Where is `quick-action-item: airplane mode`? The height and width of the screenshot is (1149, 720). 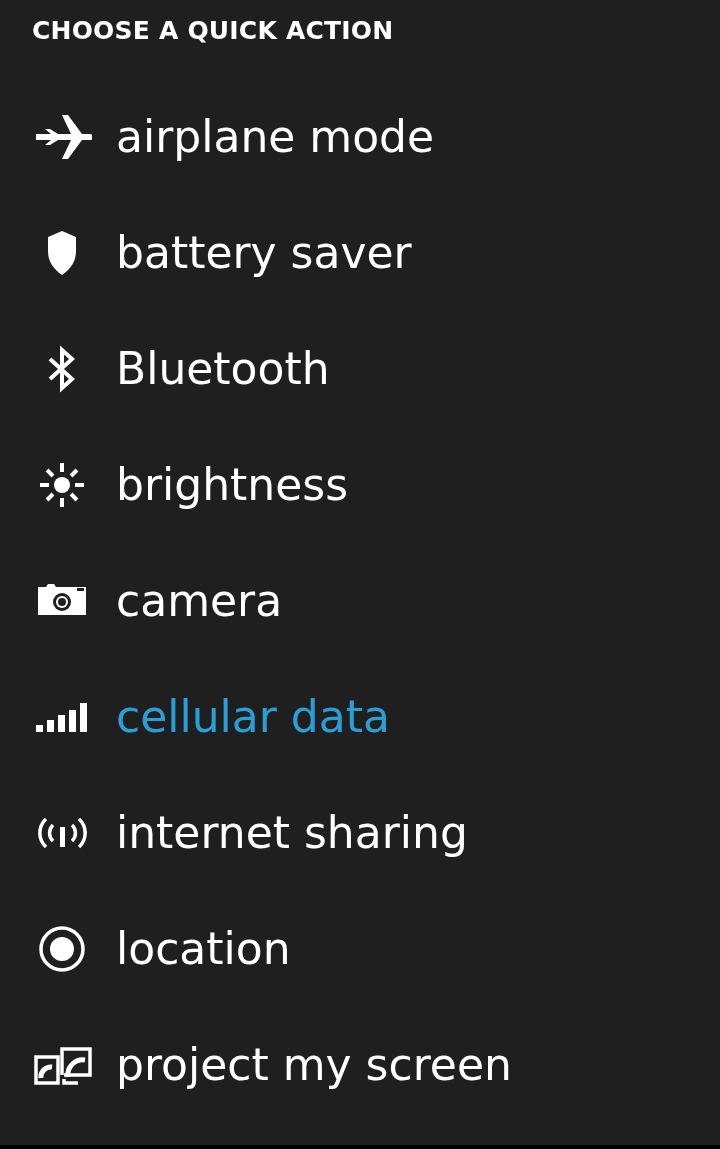
quick-action-item: airplane mode is located at coordinates (360, 137).